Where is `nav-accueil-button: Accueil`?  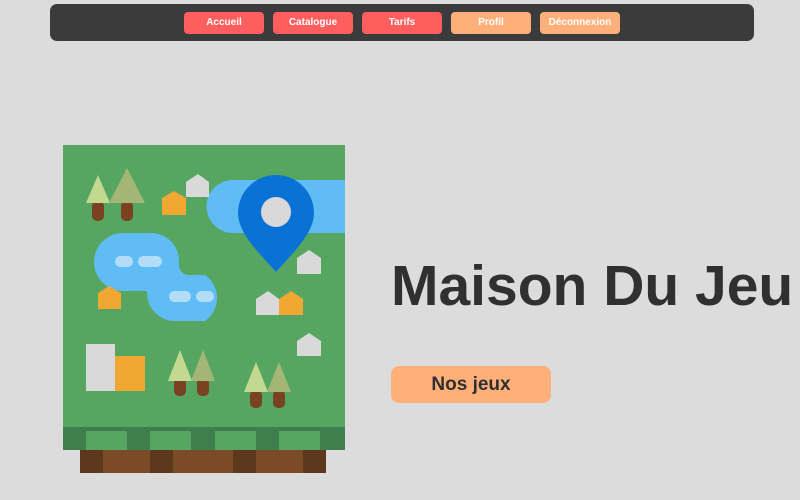
nav-accueil-button: Accueil is located at coordinates (224, 22).